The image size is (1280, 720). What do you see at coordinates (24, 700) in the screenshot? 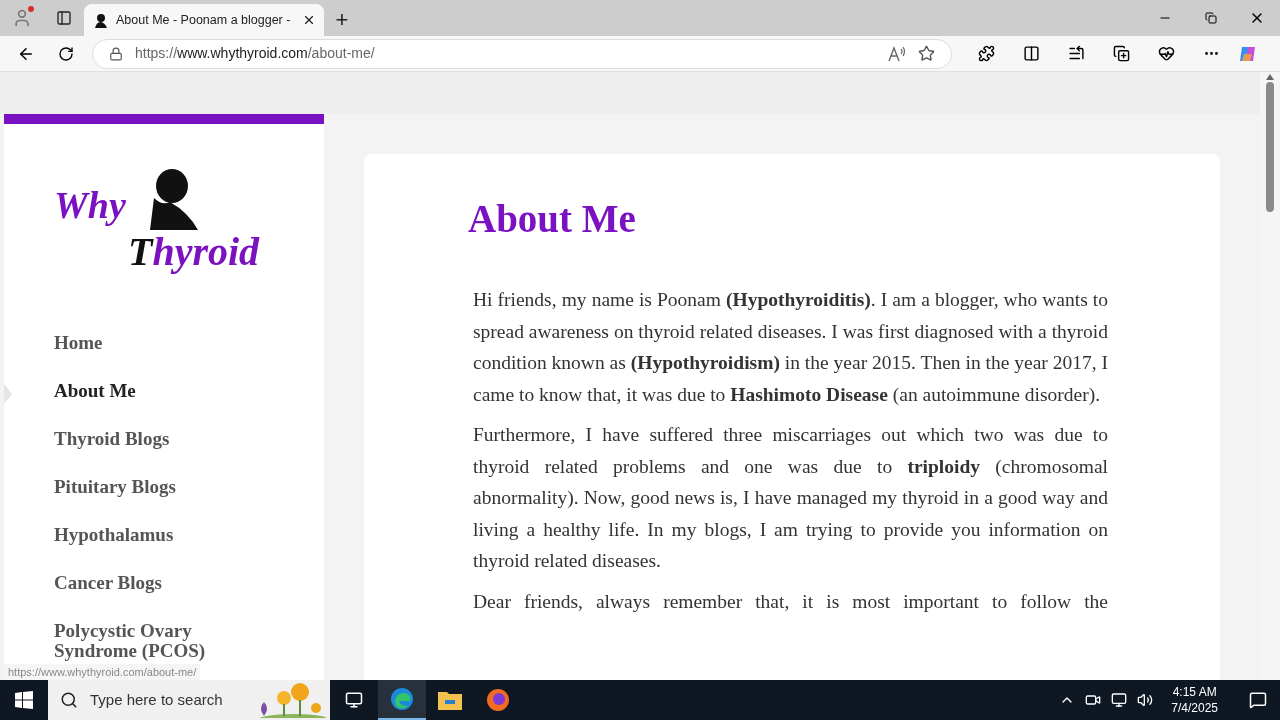
I see `start-icon` at bounding box center [24, 700].